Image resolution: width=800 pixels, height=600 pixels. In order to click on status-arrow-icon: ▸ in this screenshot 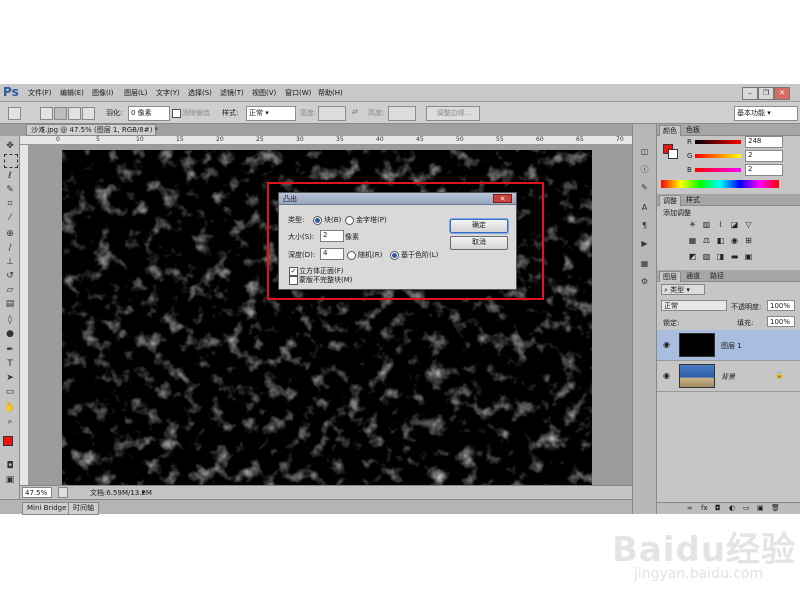, I will do `click(144, 492)`.